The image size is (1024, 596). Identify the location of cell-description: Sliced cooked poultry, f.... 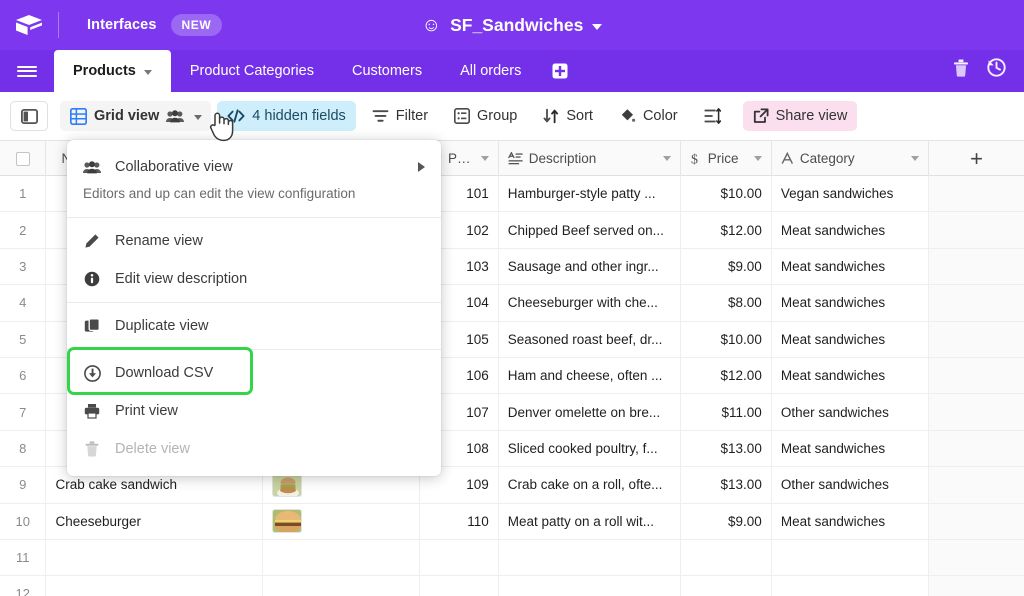
(590, 448).